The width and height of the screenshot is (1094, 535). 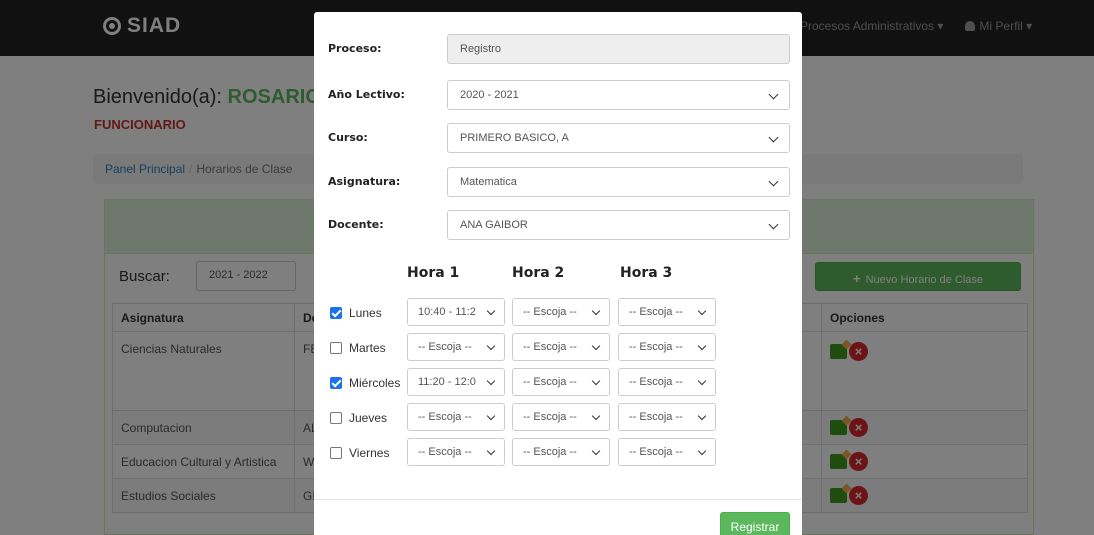 What do you see at coordinates (646, 273) in the screenshot?
I see `hora-3-header: Hora 3` at bounding box center [646, 273].